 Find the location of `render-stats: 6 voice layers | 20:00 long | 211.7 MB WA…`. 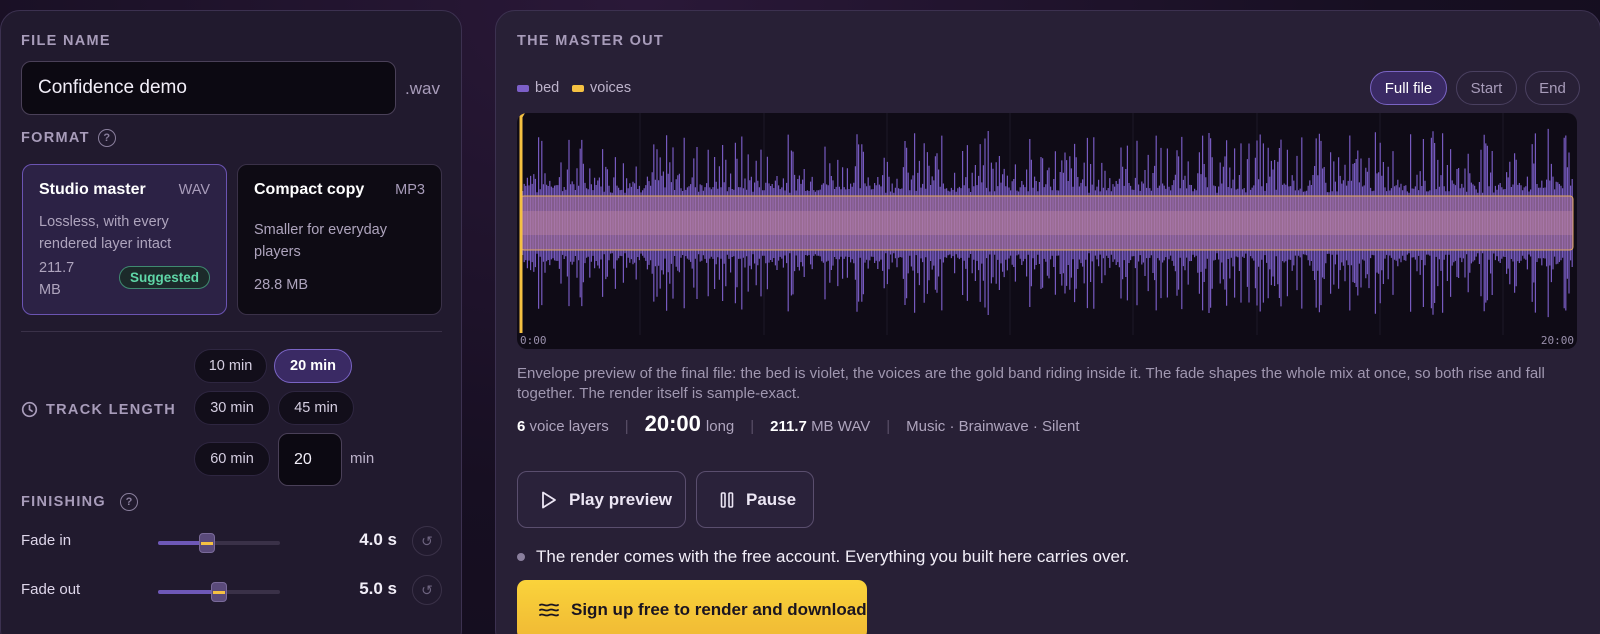

render-stats: 6 voice layers | 20:00 long | 211.7 MB WA… is located at coordinates (798, 428).